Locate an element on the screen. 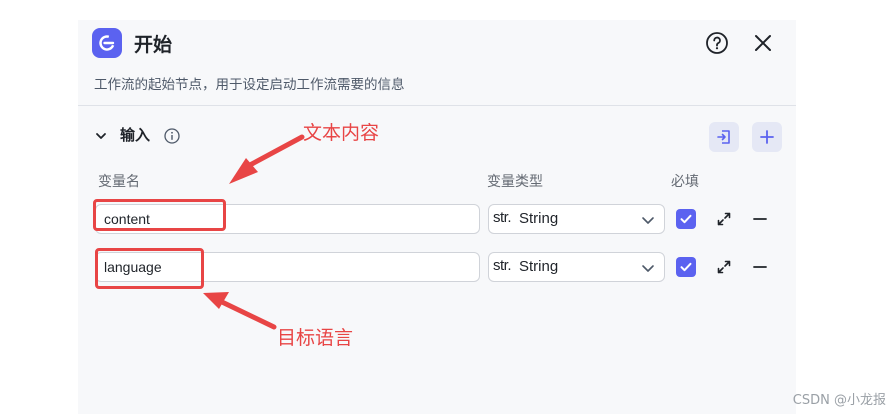 The height and width of the screenshot is (414, 892). annotation-box-language is located at coordinates (149, 268).